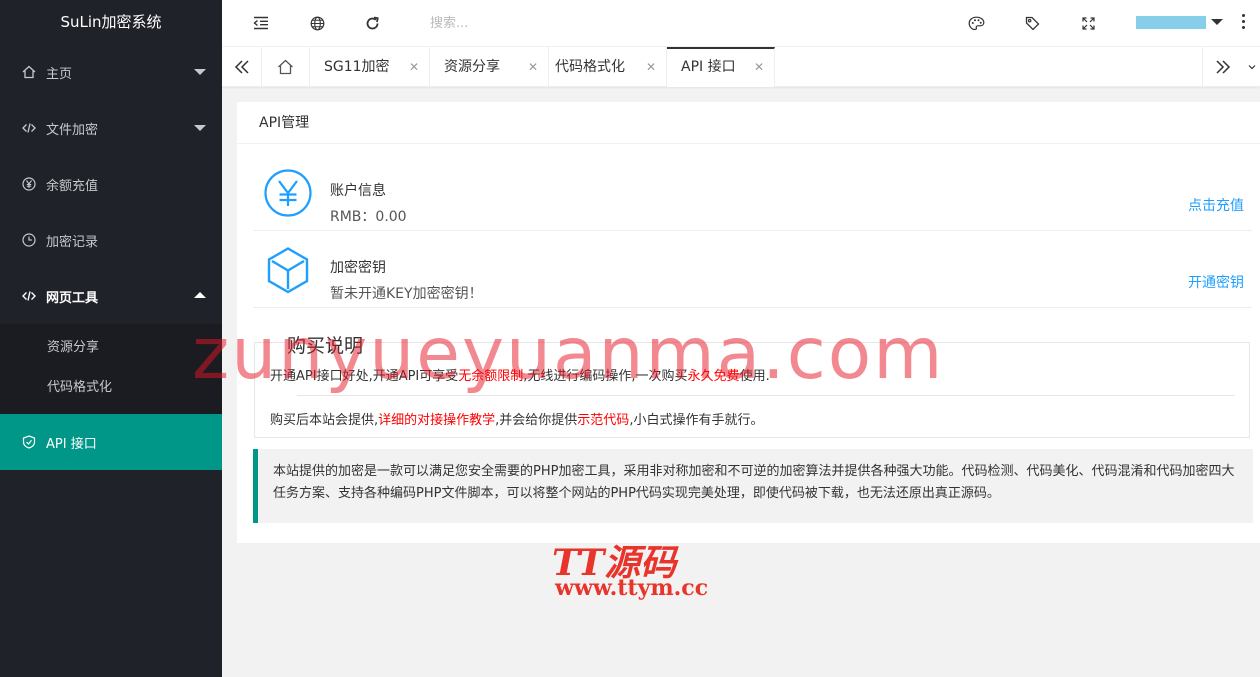 The height and width of the screenshot is (677, 1260). What do you see at coordinates (29, 240) in the screenshot?
I see `clock-icon` at bounding box center [29, 240].